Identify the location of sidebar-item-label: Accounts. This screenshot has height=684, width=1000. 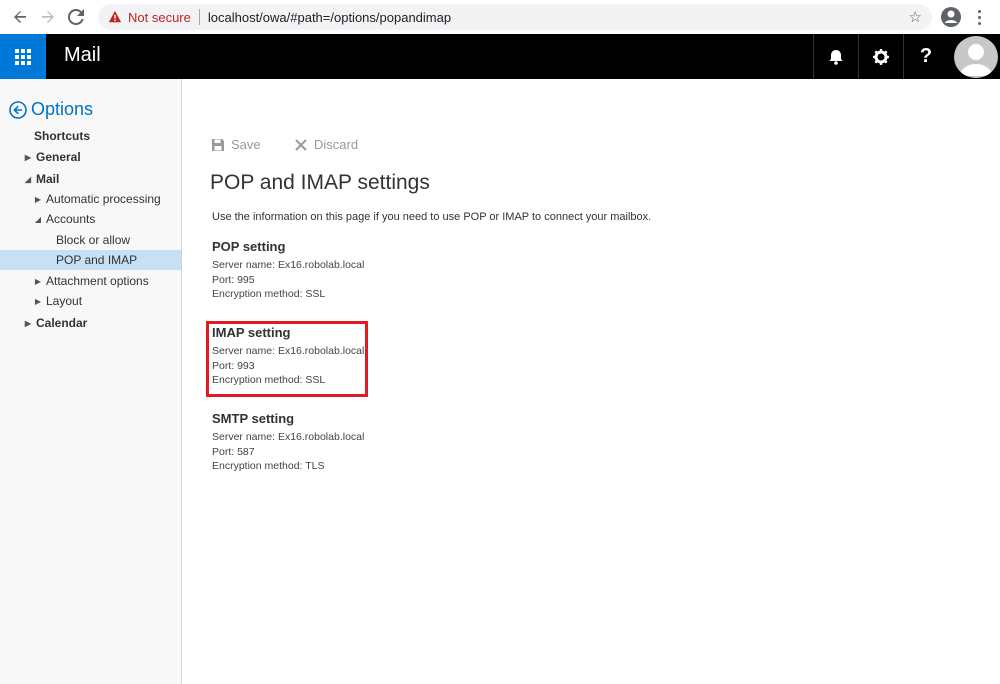
(71, 219).